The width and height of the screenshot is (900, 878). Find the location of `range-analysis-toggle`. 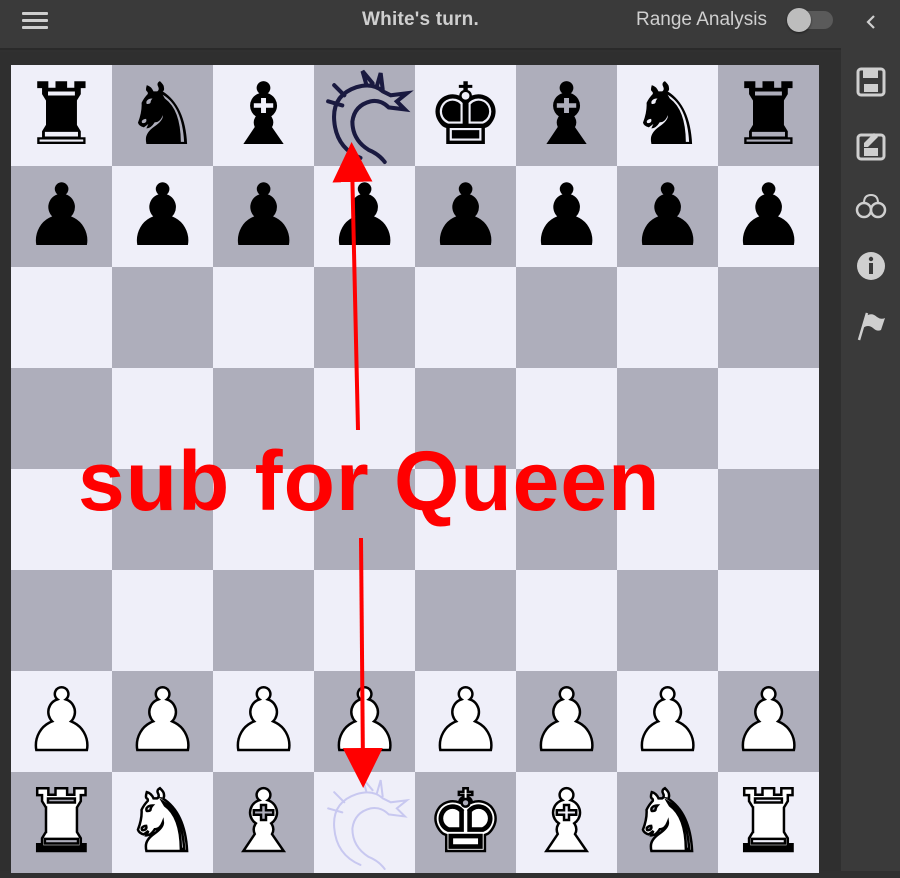

range-analysis-toggle is located at coordinates (810, 20).